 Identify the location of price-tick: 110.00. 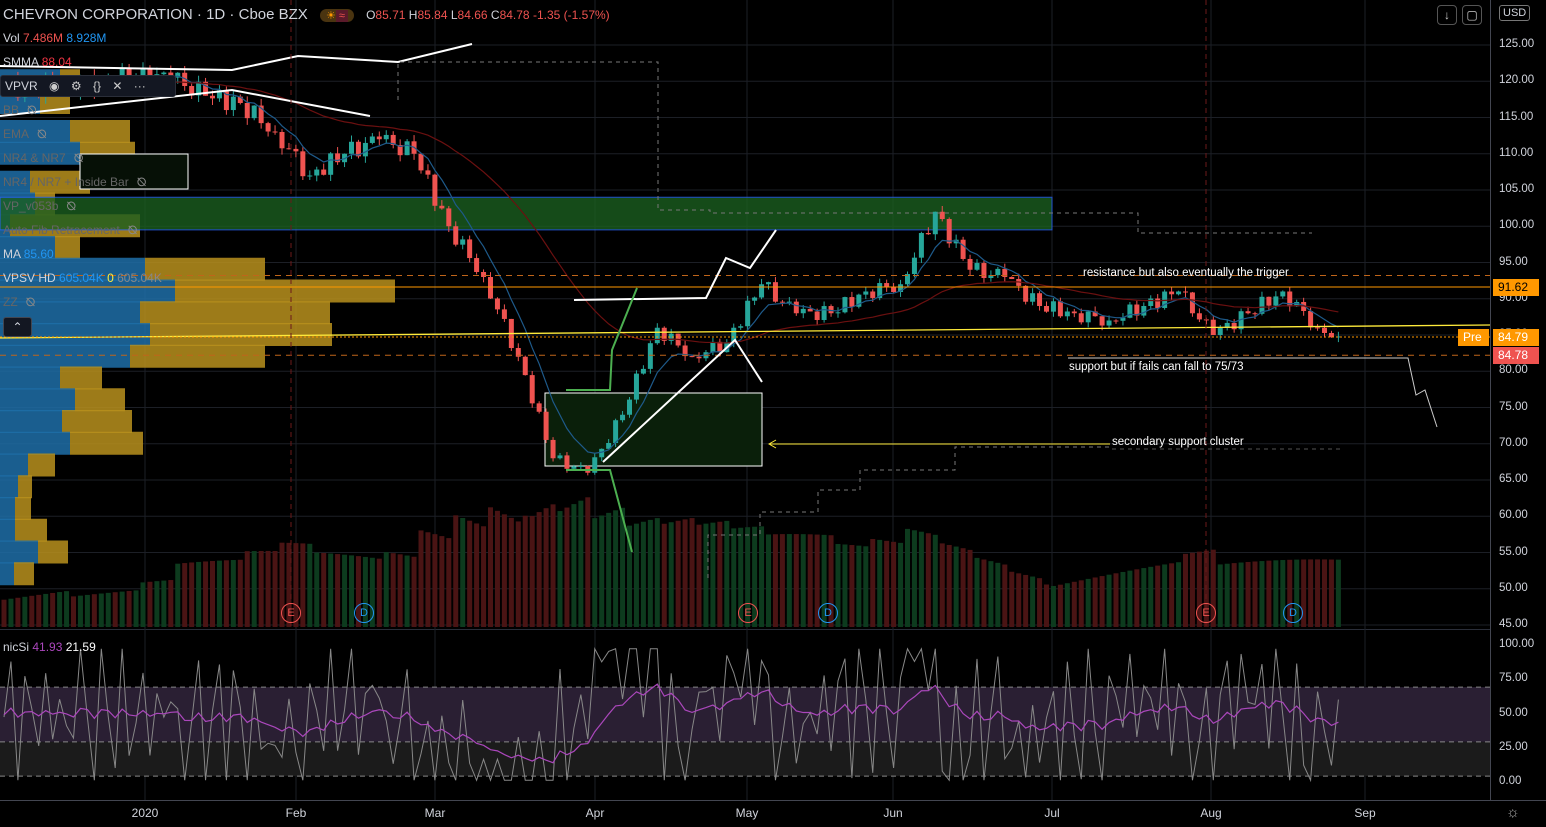
(1516, 152).